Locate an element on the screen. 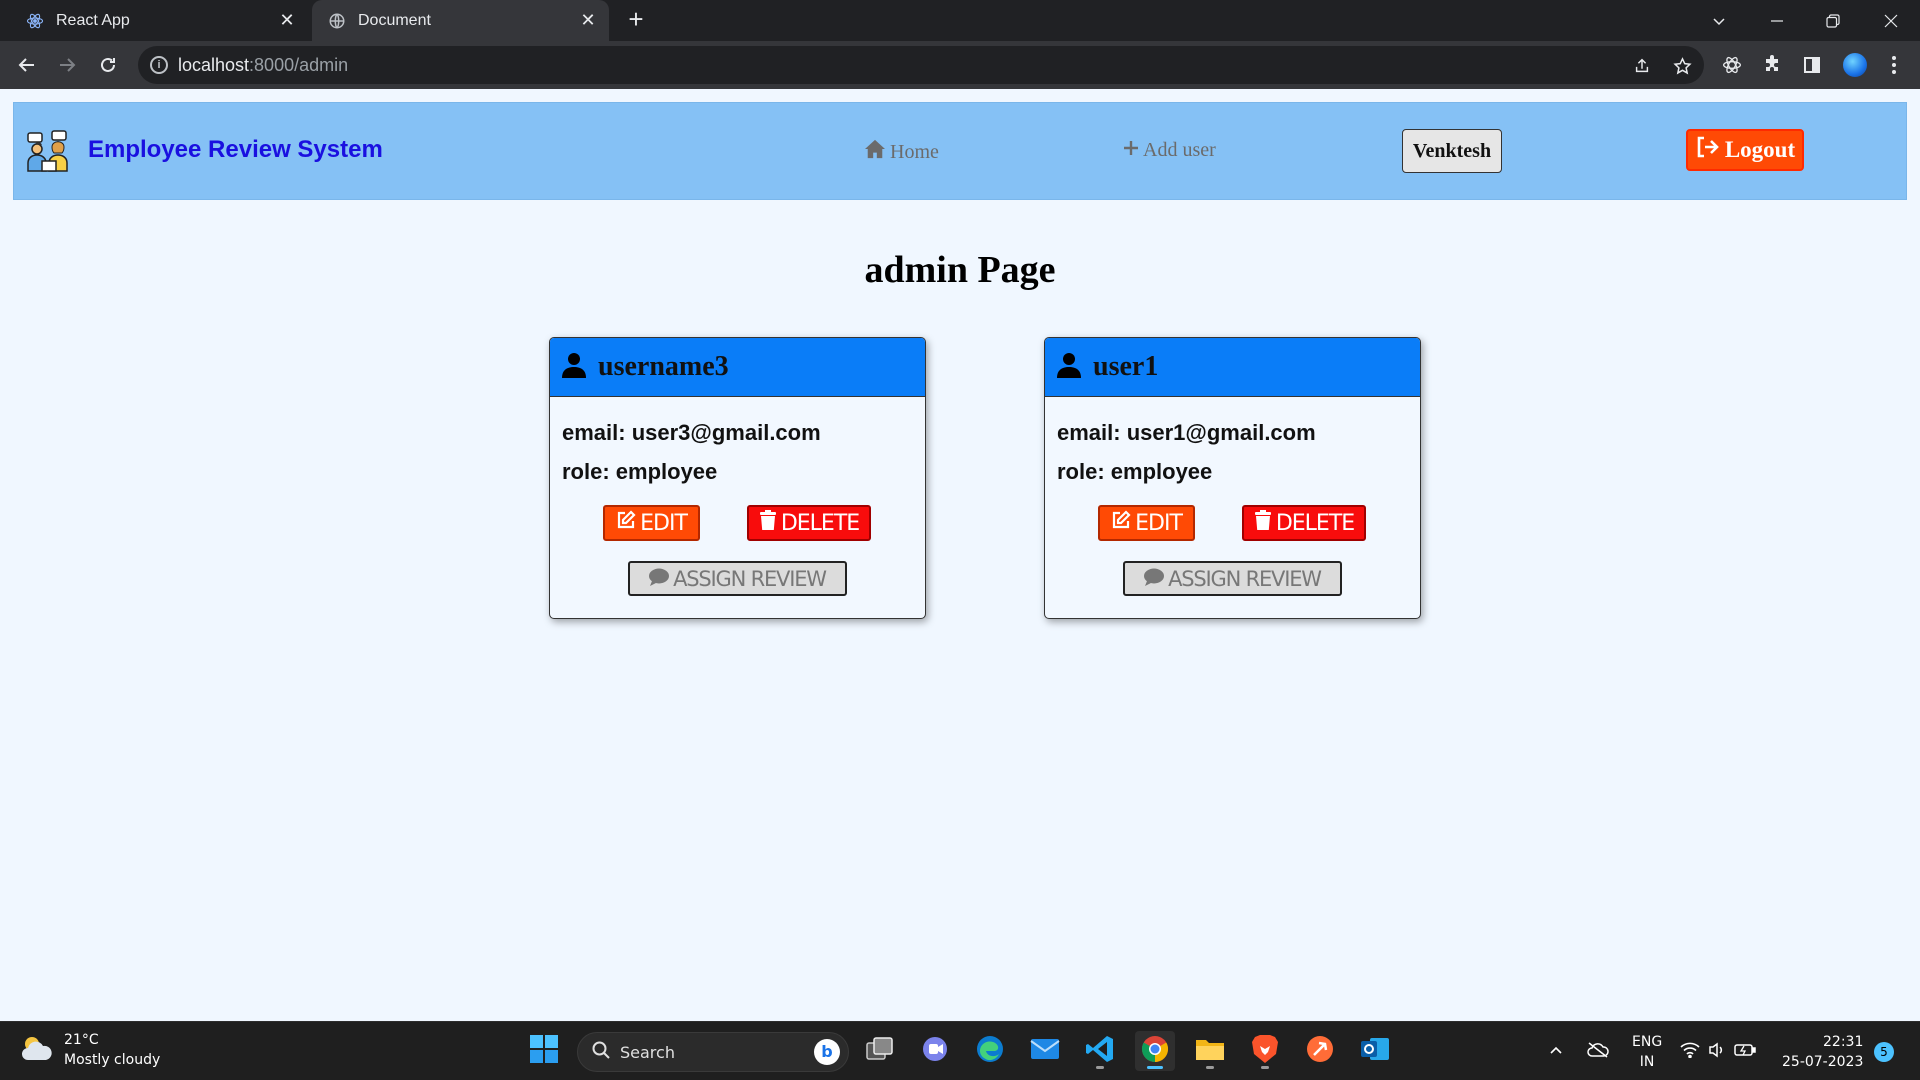 The height and width of the screenshot is (1080, 1920). browser-toolbar: i localhost:8000/admin is located at coordinates (960, 65).